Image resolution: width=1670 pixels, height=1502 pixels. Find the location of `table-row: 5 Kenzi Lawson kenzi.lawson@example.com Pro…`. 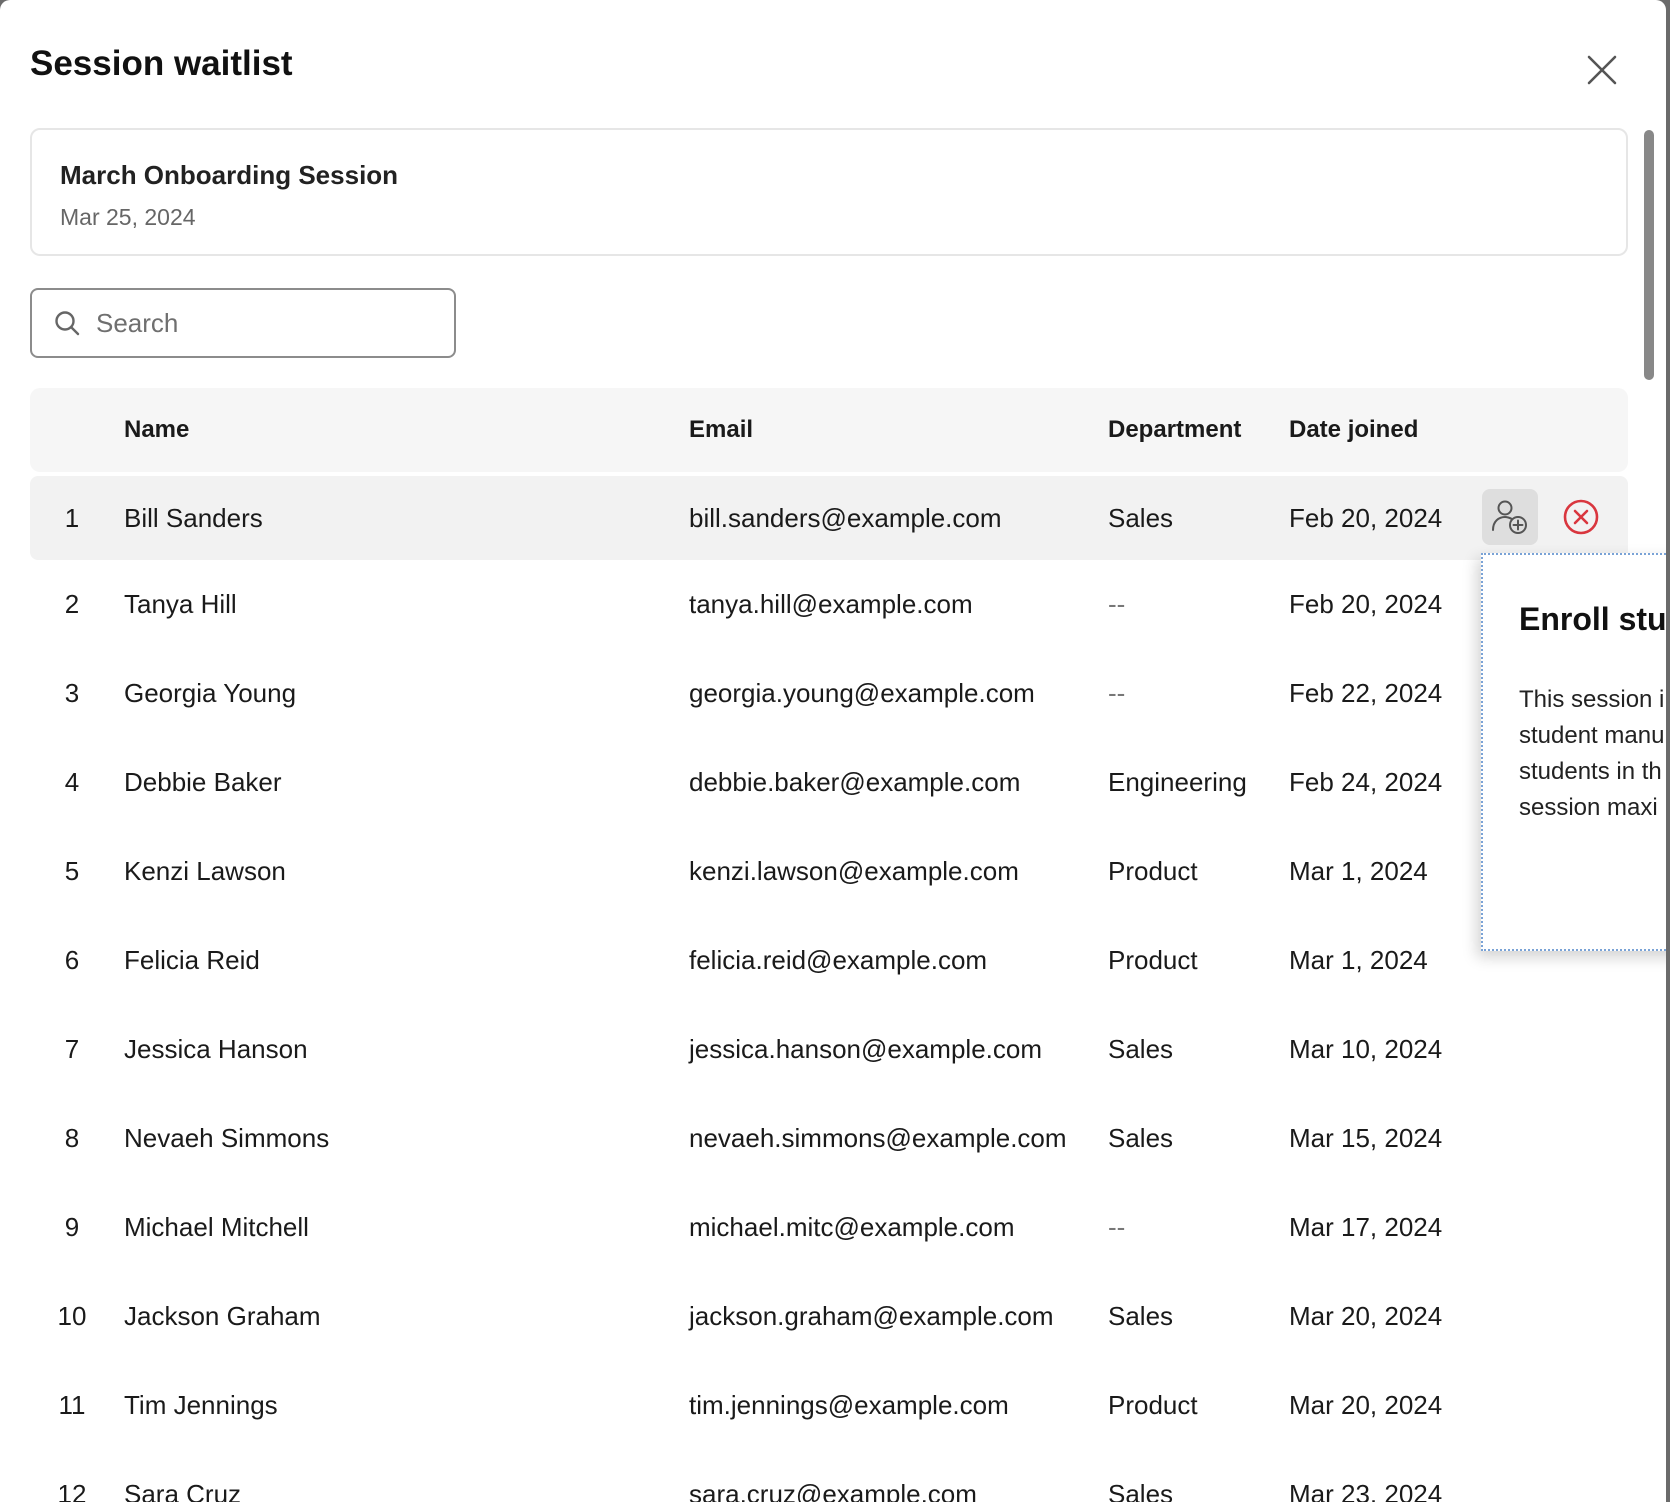

table-row: 5 Kenzi Lawson kenzi.lawson@example.com Pro… is located at coordinates (829, 871).